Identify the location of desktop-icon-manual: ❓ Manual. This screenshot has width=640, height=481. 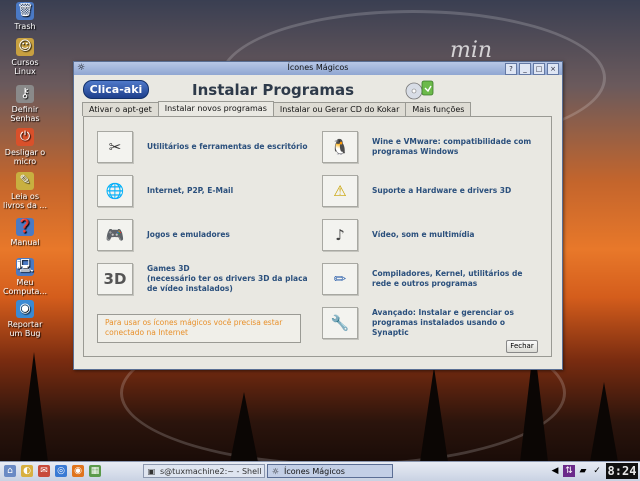
(25, 232).